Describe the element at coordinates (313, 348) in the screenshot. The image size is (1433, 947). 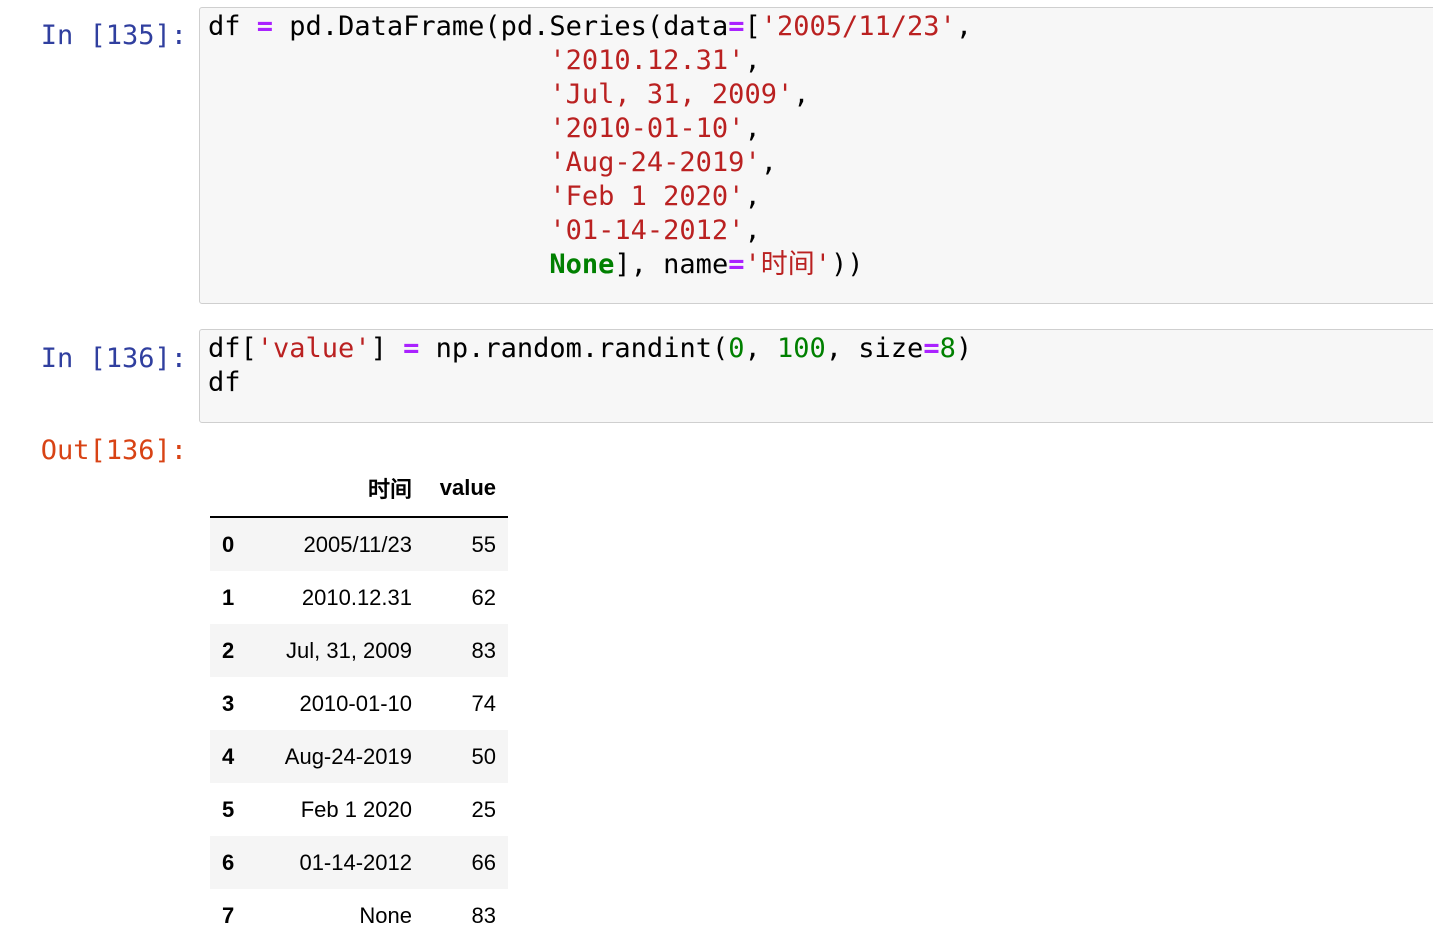
I see `code-token-str: 'value'` at that location.